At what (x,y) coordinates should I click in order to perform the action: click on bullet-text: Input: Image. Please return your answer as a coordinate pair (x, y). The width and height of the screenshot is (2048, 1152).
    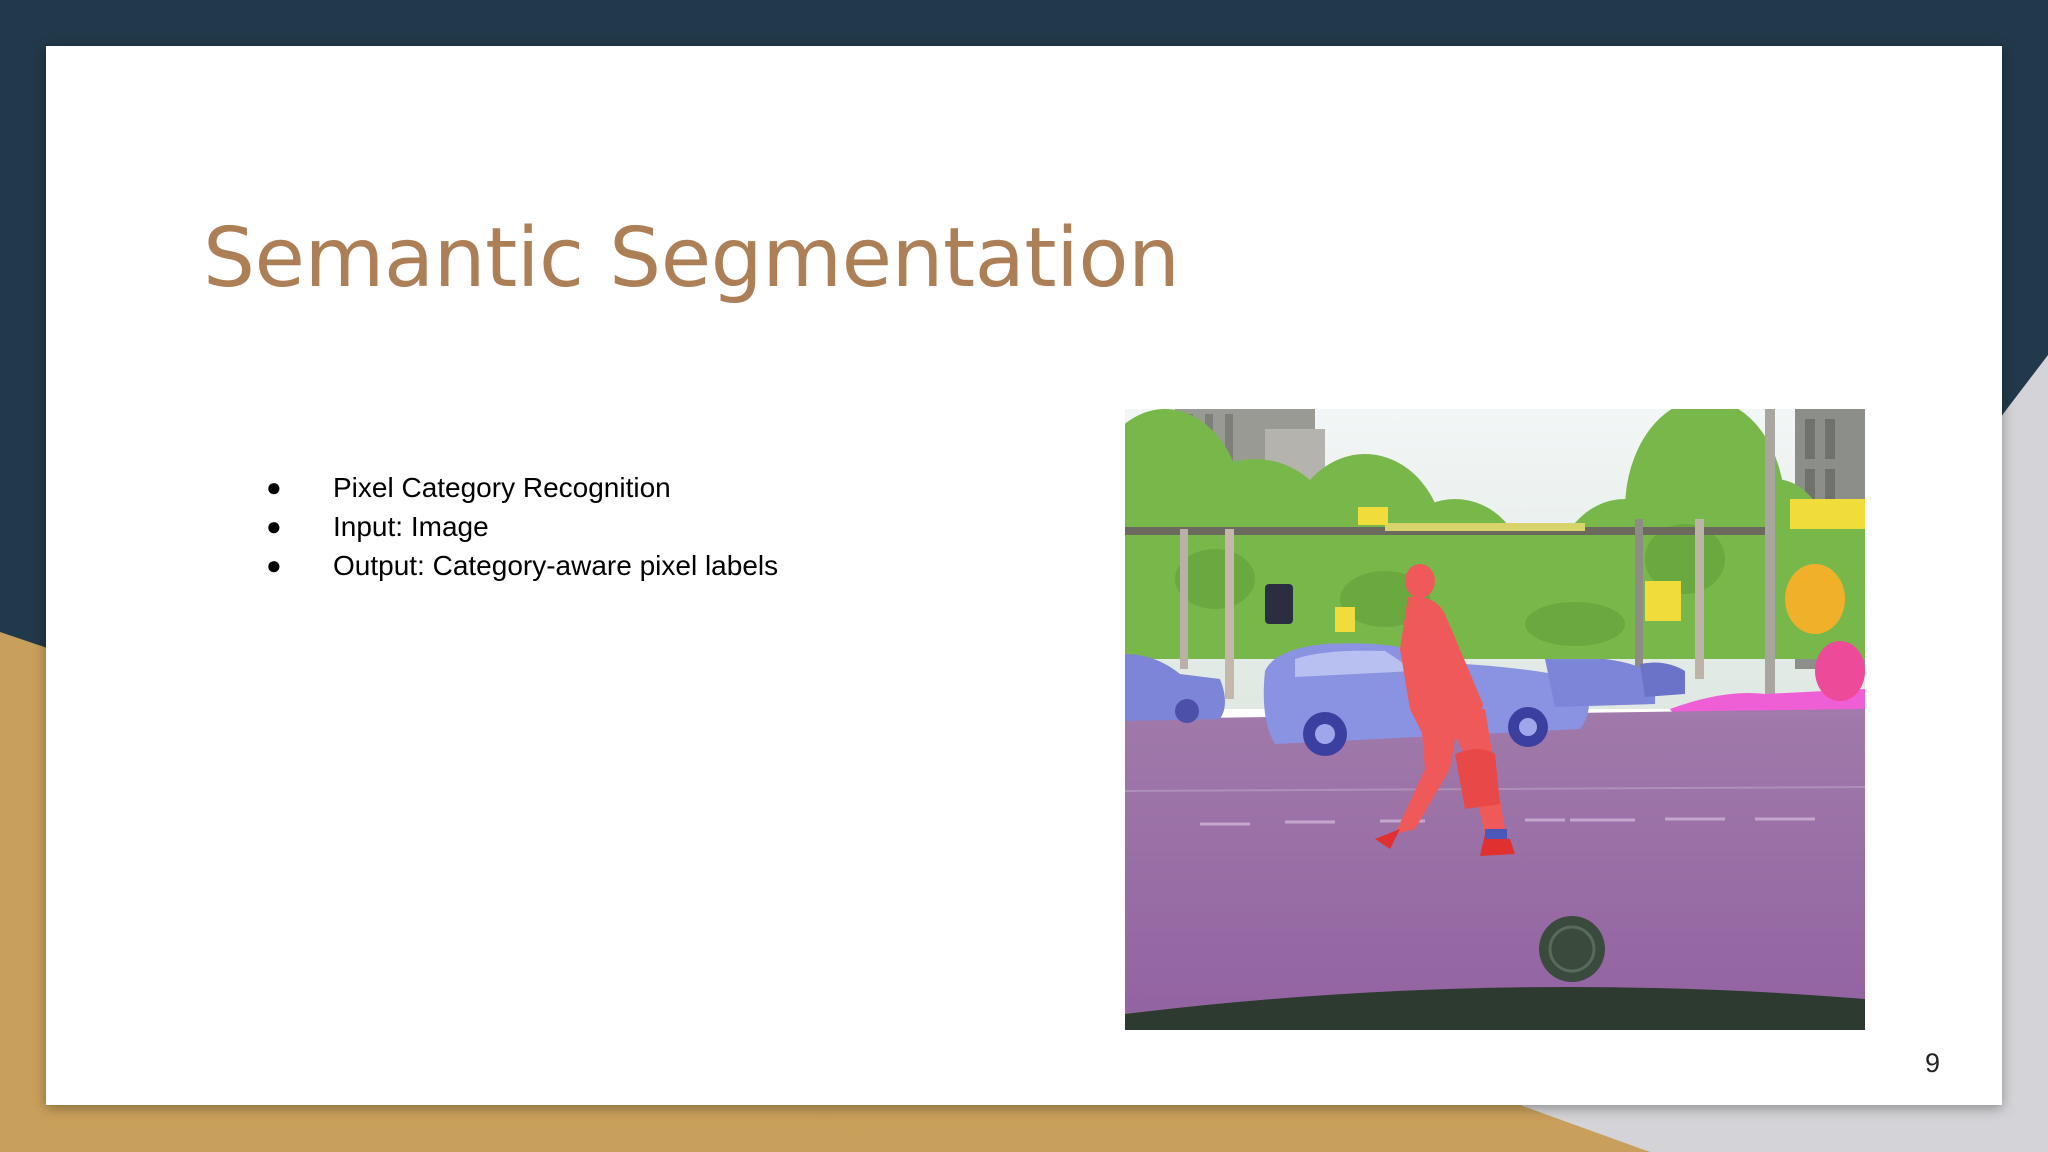
    Looking at the image, I should click on (411, 526).